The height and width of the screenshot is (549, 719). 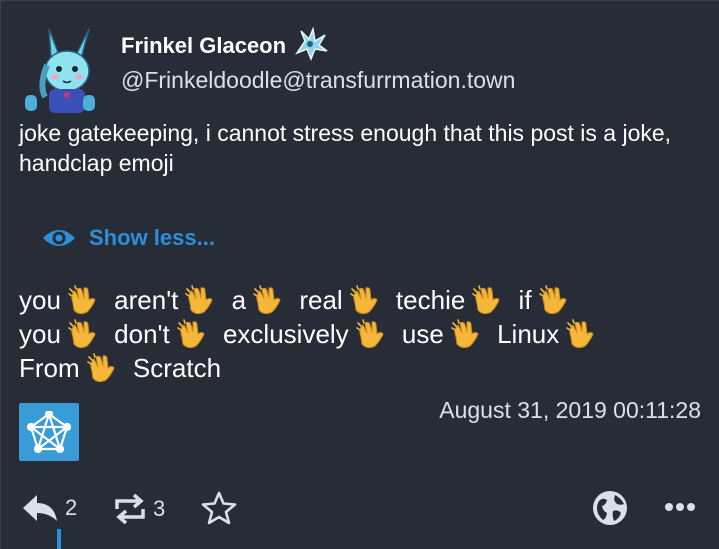 I want to click on boost-icon, so click(x=130, y=509).